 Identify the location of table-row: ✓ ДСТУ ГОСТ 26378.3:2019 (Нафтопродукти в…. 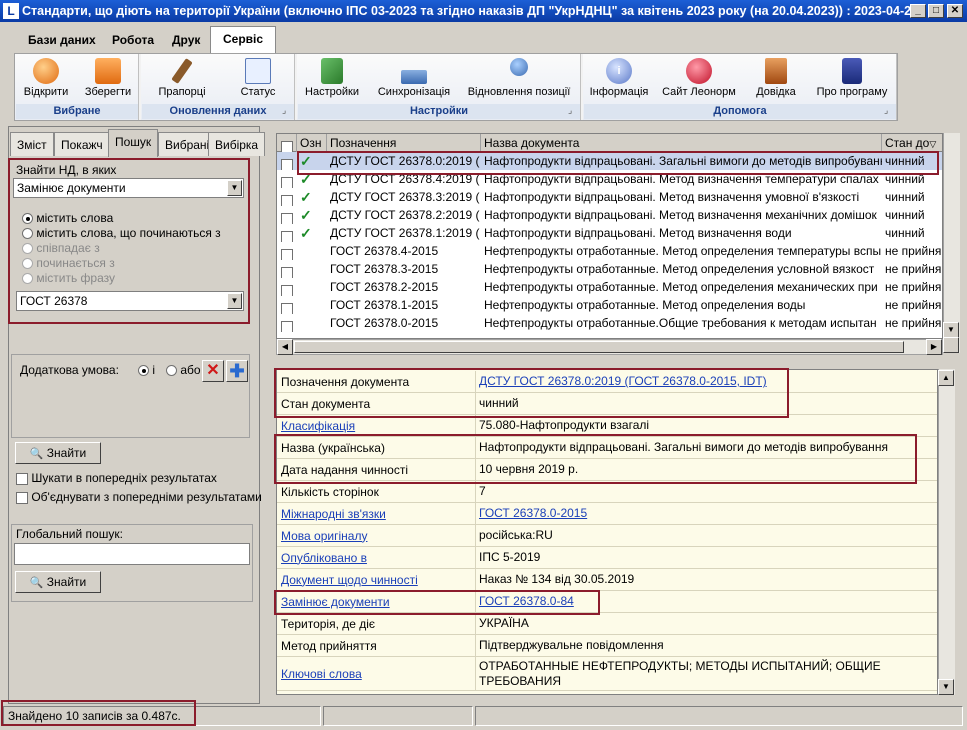
(609, 197).